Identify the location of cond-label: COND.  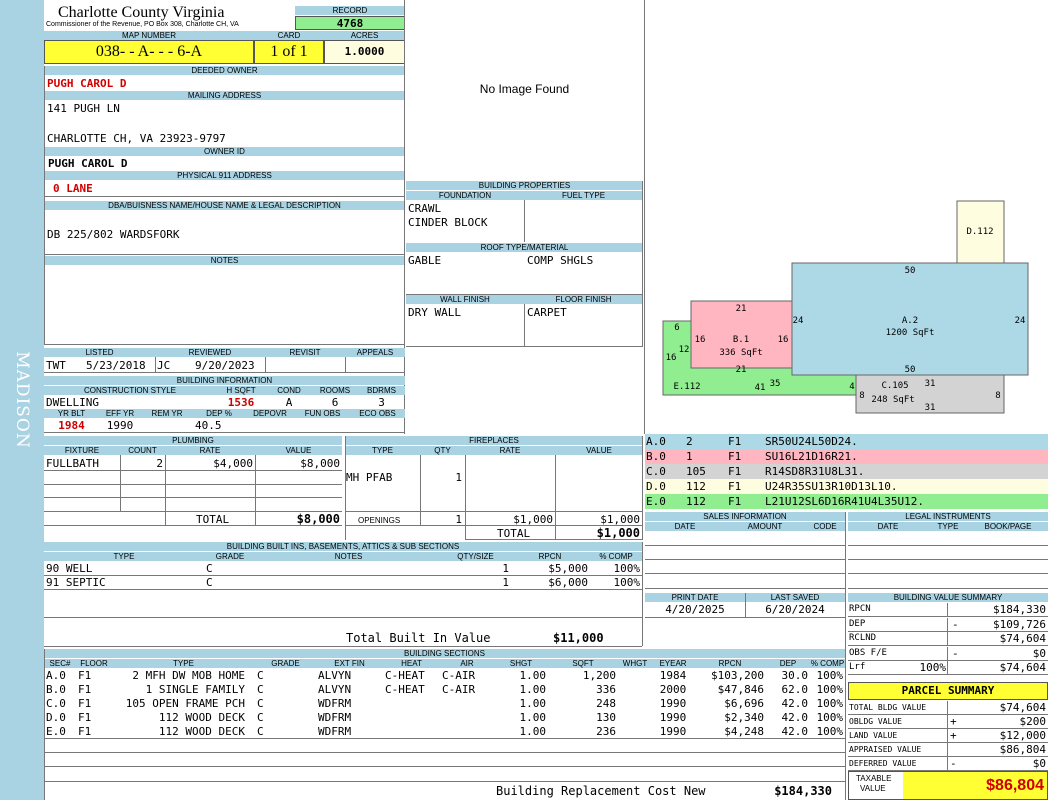
(289, 390).